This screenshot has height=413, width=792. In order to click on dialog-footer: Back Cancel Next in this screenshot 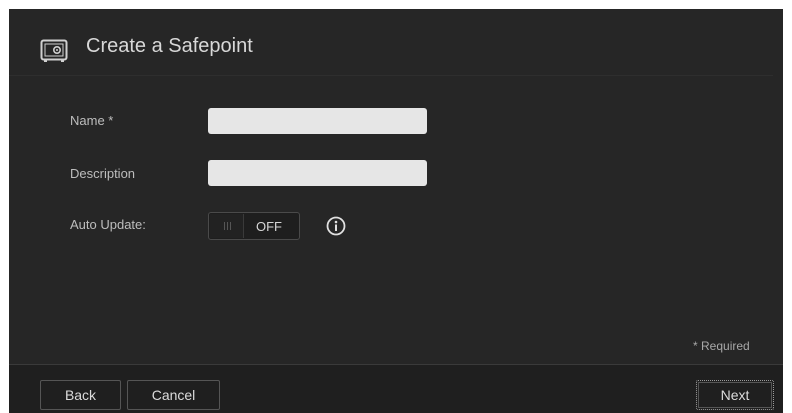, I will do `click(396, 389)`.